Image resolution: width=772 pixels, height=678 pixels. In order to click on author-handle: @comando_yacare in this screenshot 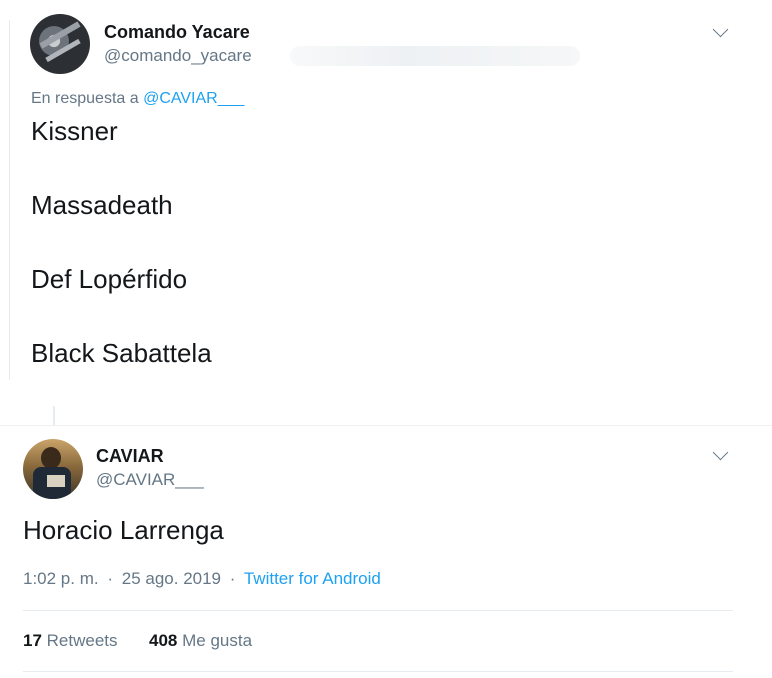, I will do `click(178, 56)`.